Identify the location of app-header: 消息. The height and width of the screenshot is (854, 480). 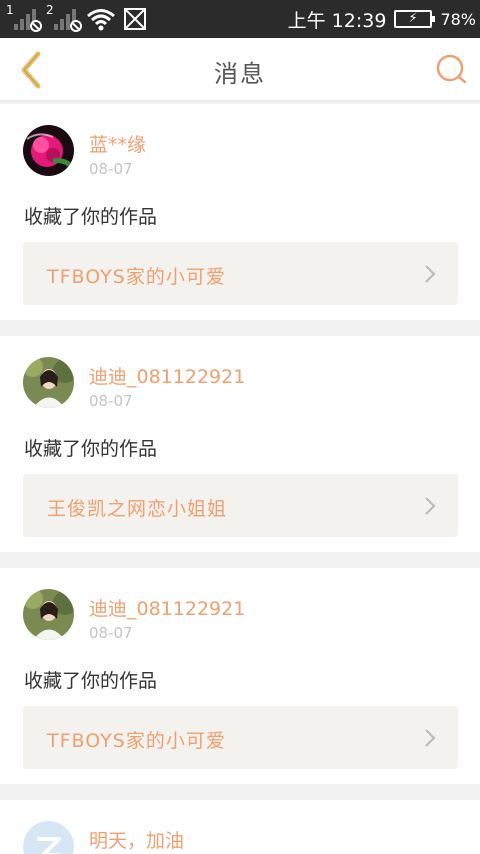
(240, 70).